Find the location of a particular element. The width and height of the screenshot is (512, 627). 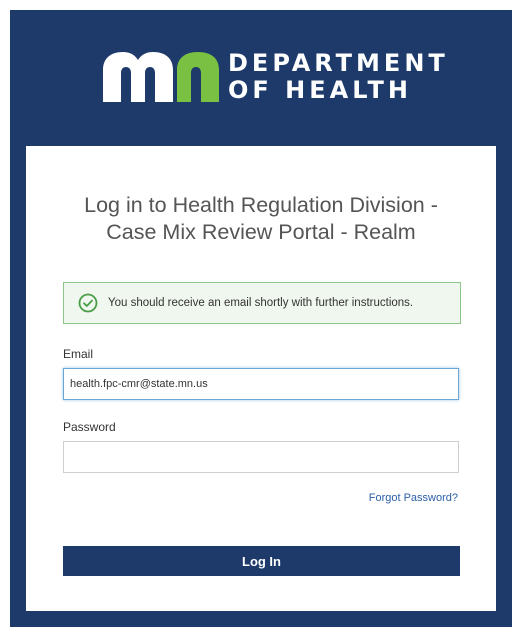

login-button: Log In is located at coordinates (261, 561).